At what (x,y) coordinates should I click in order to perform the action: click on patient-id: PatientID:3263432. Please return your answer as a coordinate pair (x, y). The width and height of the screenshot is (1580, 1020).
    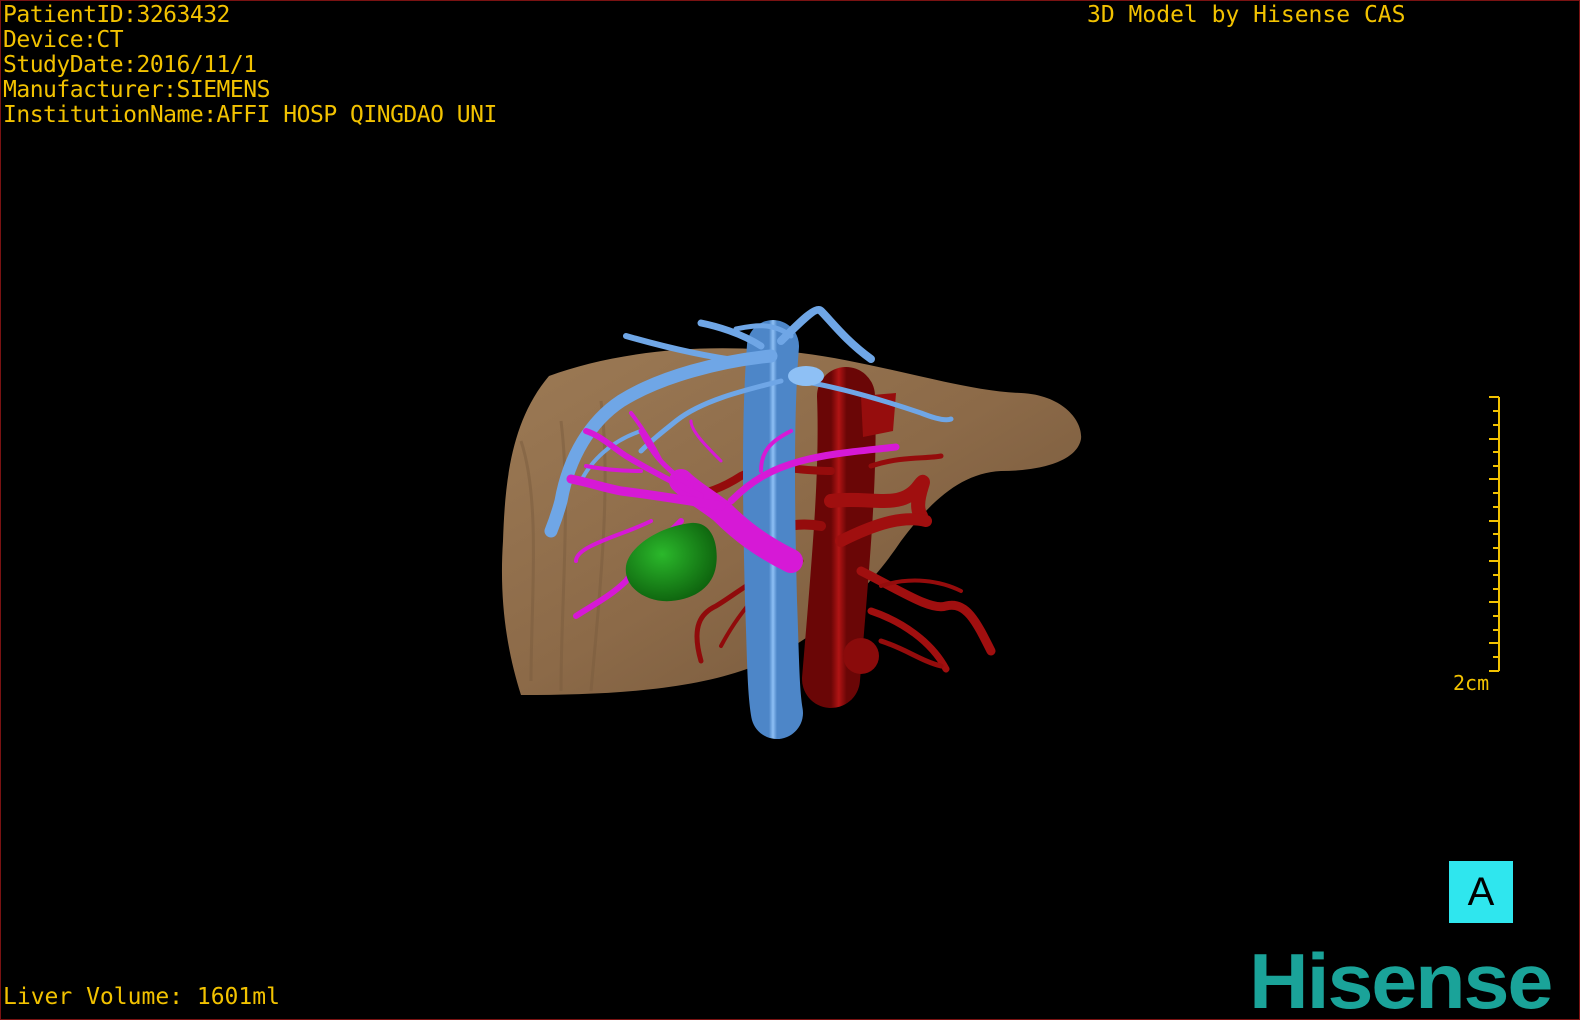
    Looking at the image, I should click on (116, 15).